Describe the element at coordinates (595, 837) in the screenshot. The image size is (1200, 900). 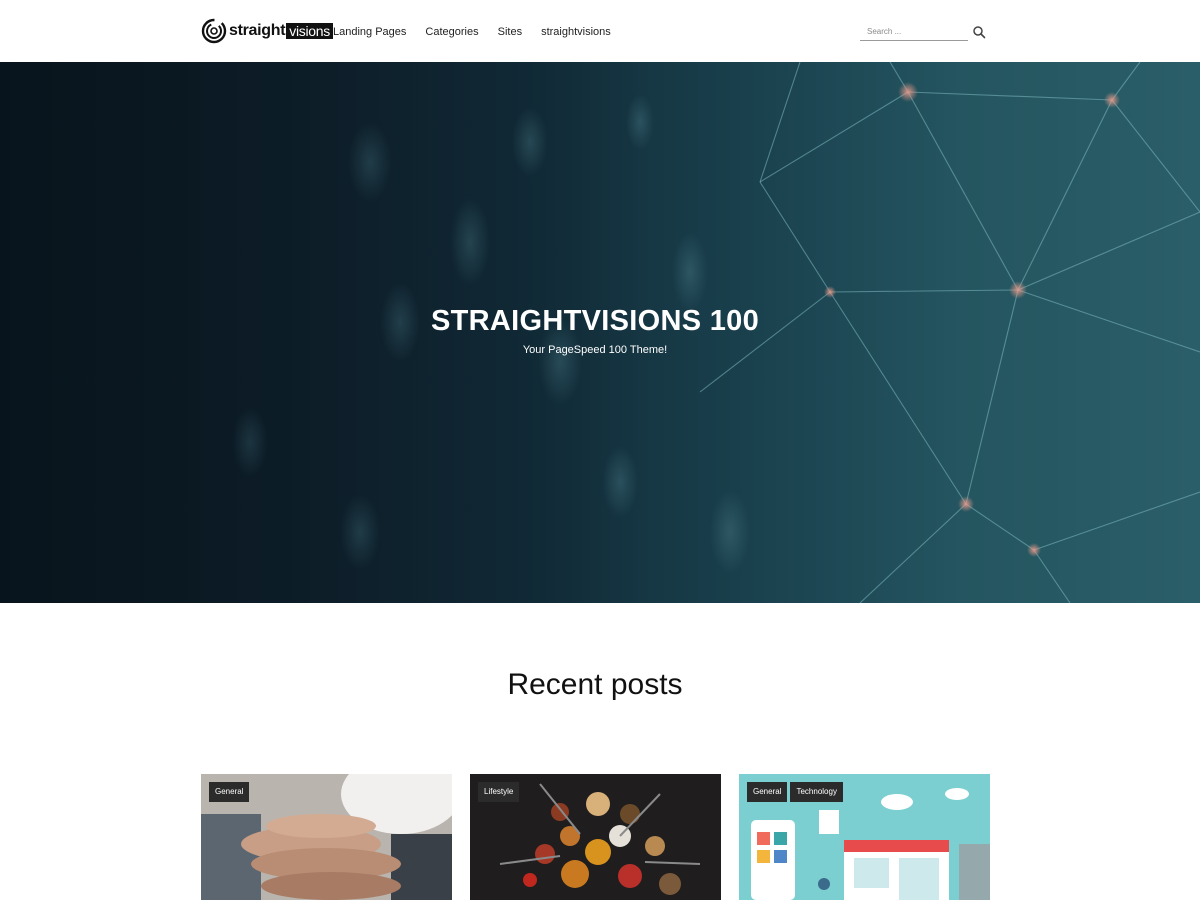
I see `post-card-2: Lifestyle` at that location.